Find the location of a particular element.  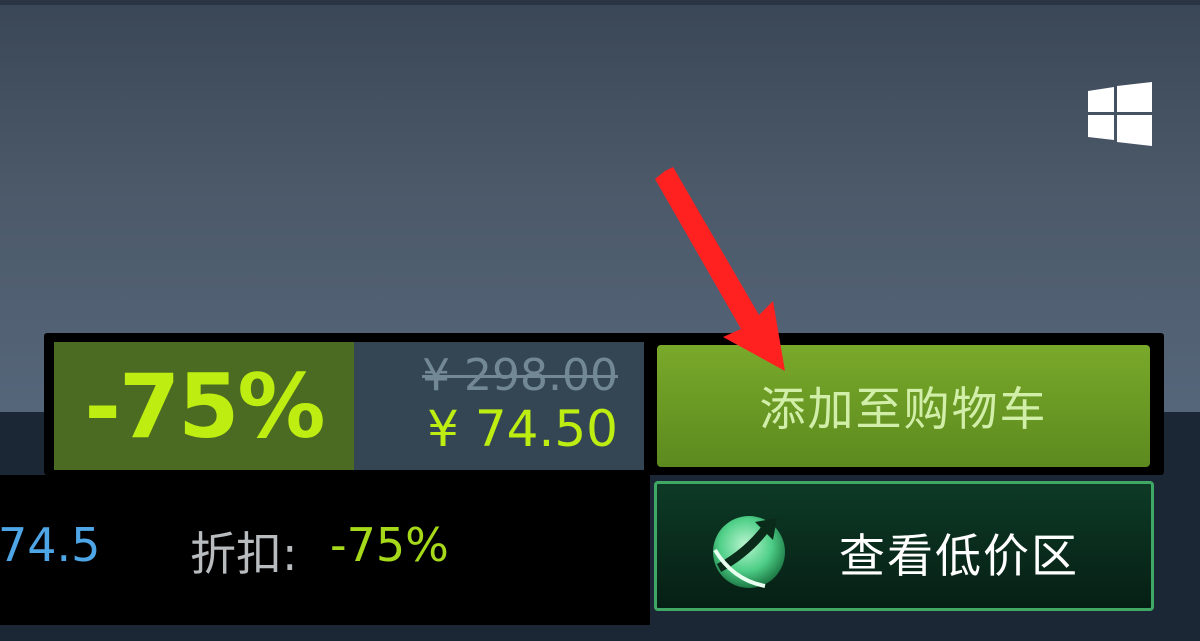

lowest-price-value: 74.5 is located at coordinates (50, 545).